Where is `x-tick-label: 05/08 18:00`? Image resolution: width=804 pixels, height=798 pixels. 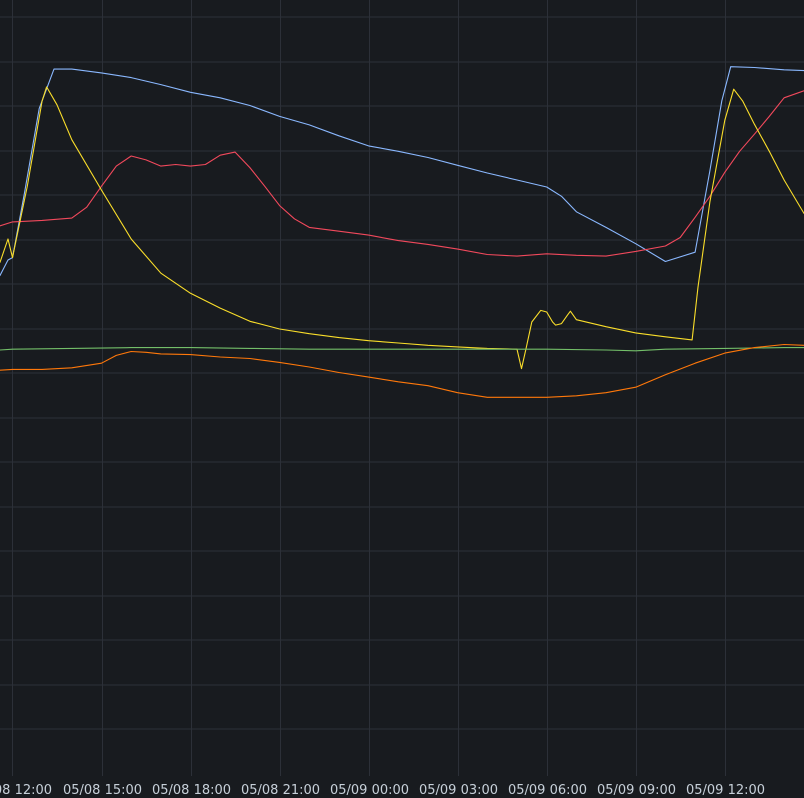
x-tick-label: 05/08 18:00 is located at coordinates (191, 790).